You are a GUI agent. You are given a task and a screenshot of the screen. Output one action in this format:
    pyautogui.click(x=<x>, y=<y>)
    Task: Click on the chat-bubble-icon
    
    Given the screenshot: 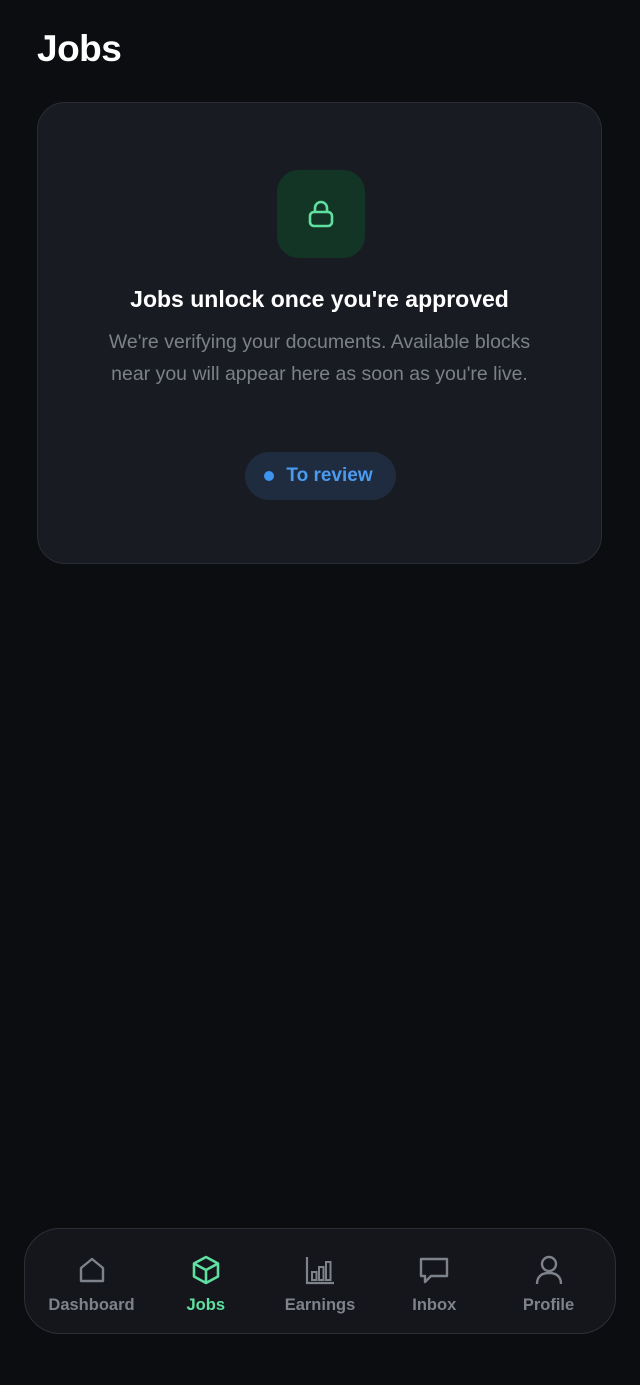 What is the action you would take?
    pyautogui.click(x=434, y=1270)
    